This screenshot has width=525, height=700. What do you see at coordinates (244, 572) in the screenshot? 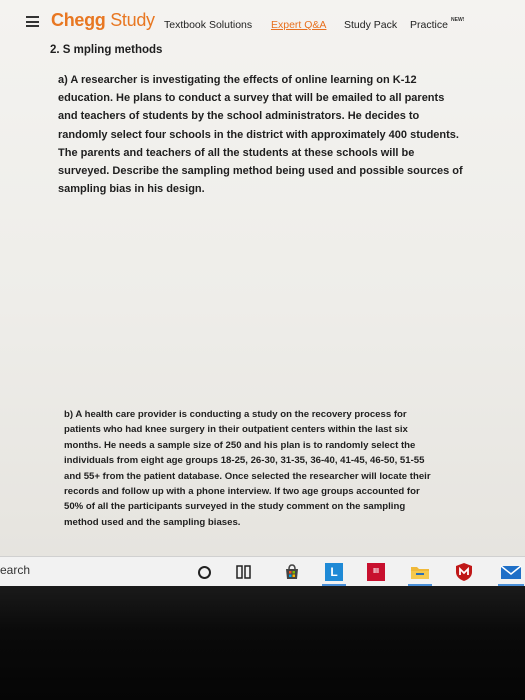
I see `task-view-icon` at bounding box center [244, 572].